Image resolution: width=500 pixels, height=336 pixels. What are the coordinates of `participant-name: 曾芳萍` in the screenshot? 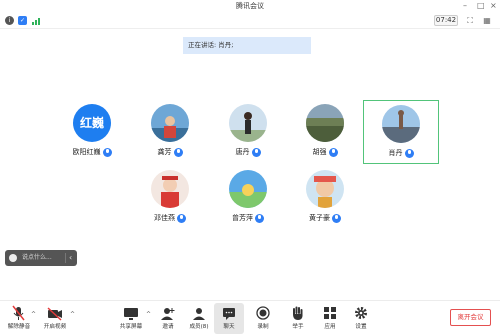 It's located at (242, 218).